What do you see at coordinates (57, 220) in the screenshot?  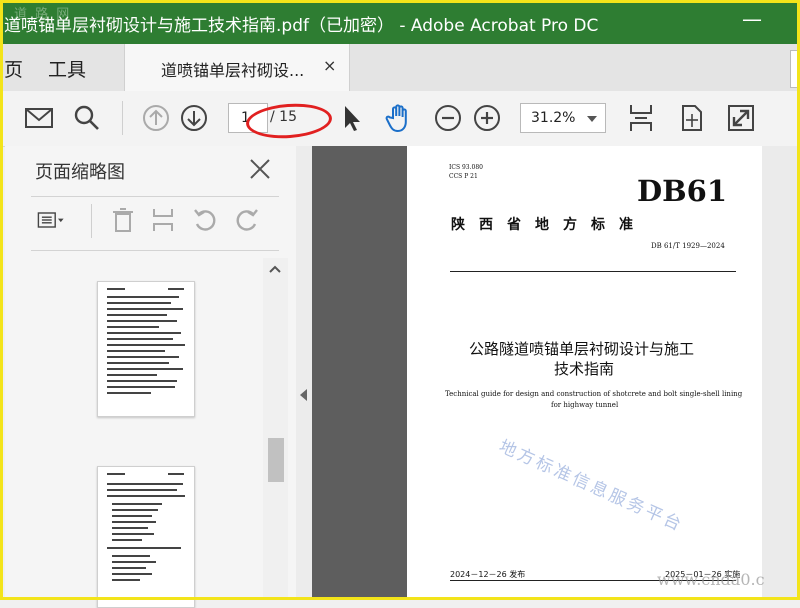 I see `options-menu-icon` at bounding box center [57, 220].